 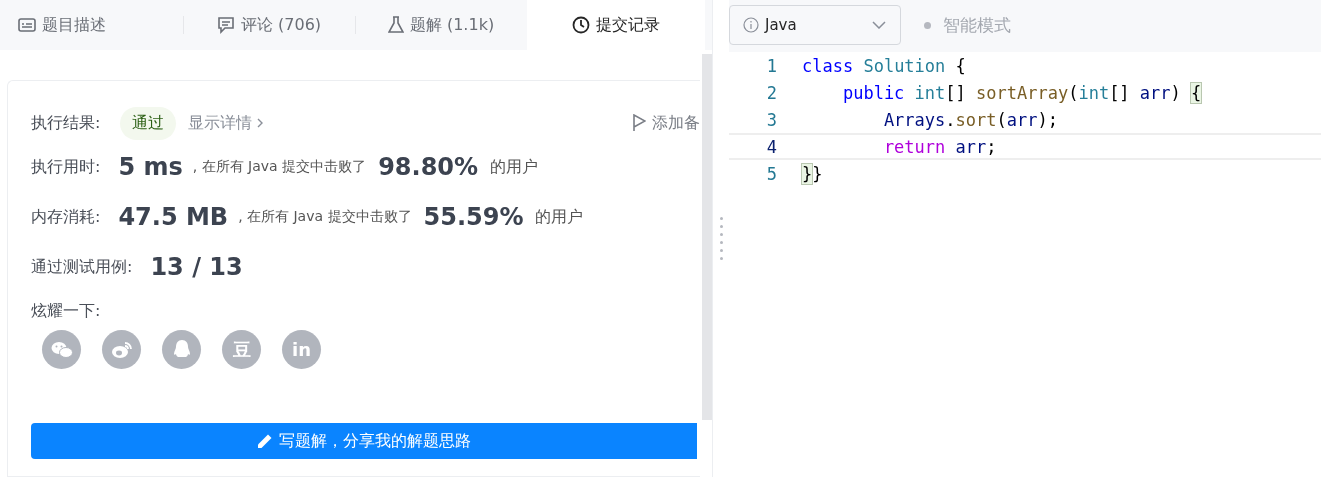 What do you see at coordinates (771, 92) in the screenshot?
I see `line-number: 2` at bounding box center [771, 92].